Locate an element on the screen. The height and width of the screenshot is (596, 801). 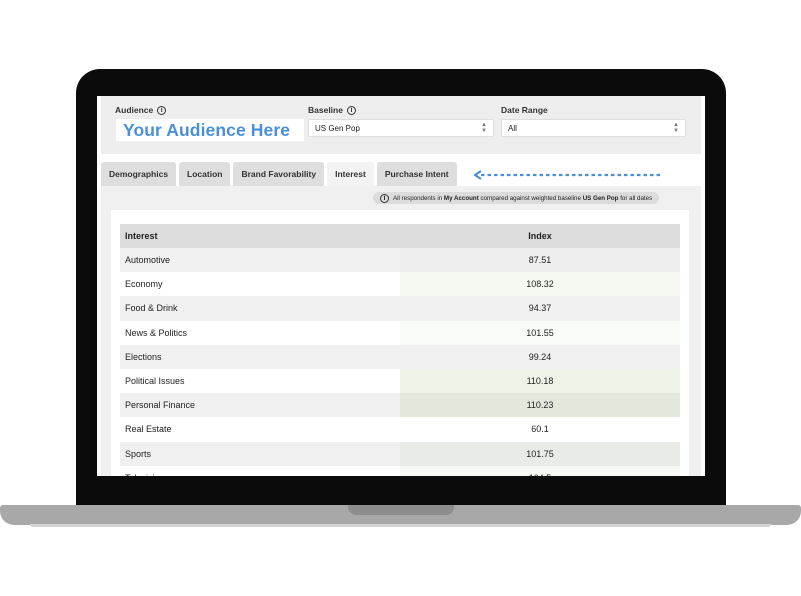
table-row: Economy108.32 is located at coordinates (400, 284).